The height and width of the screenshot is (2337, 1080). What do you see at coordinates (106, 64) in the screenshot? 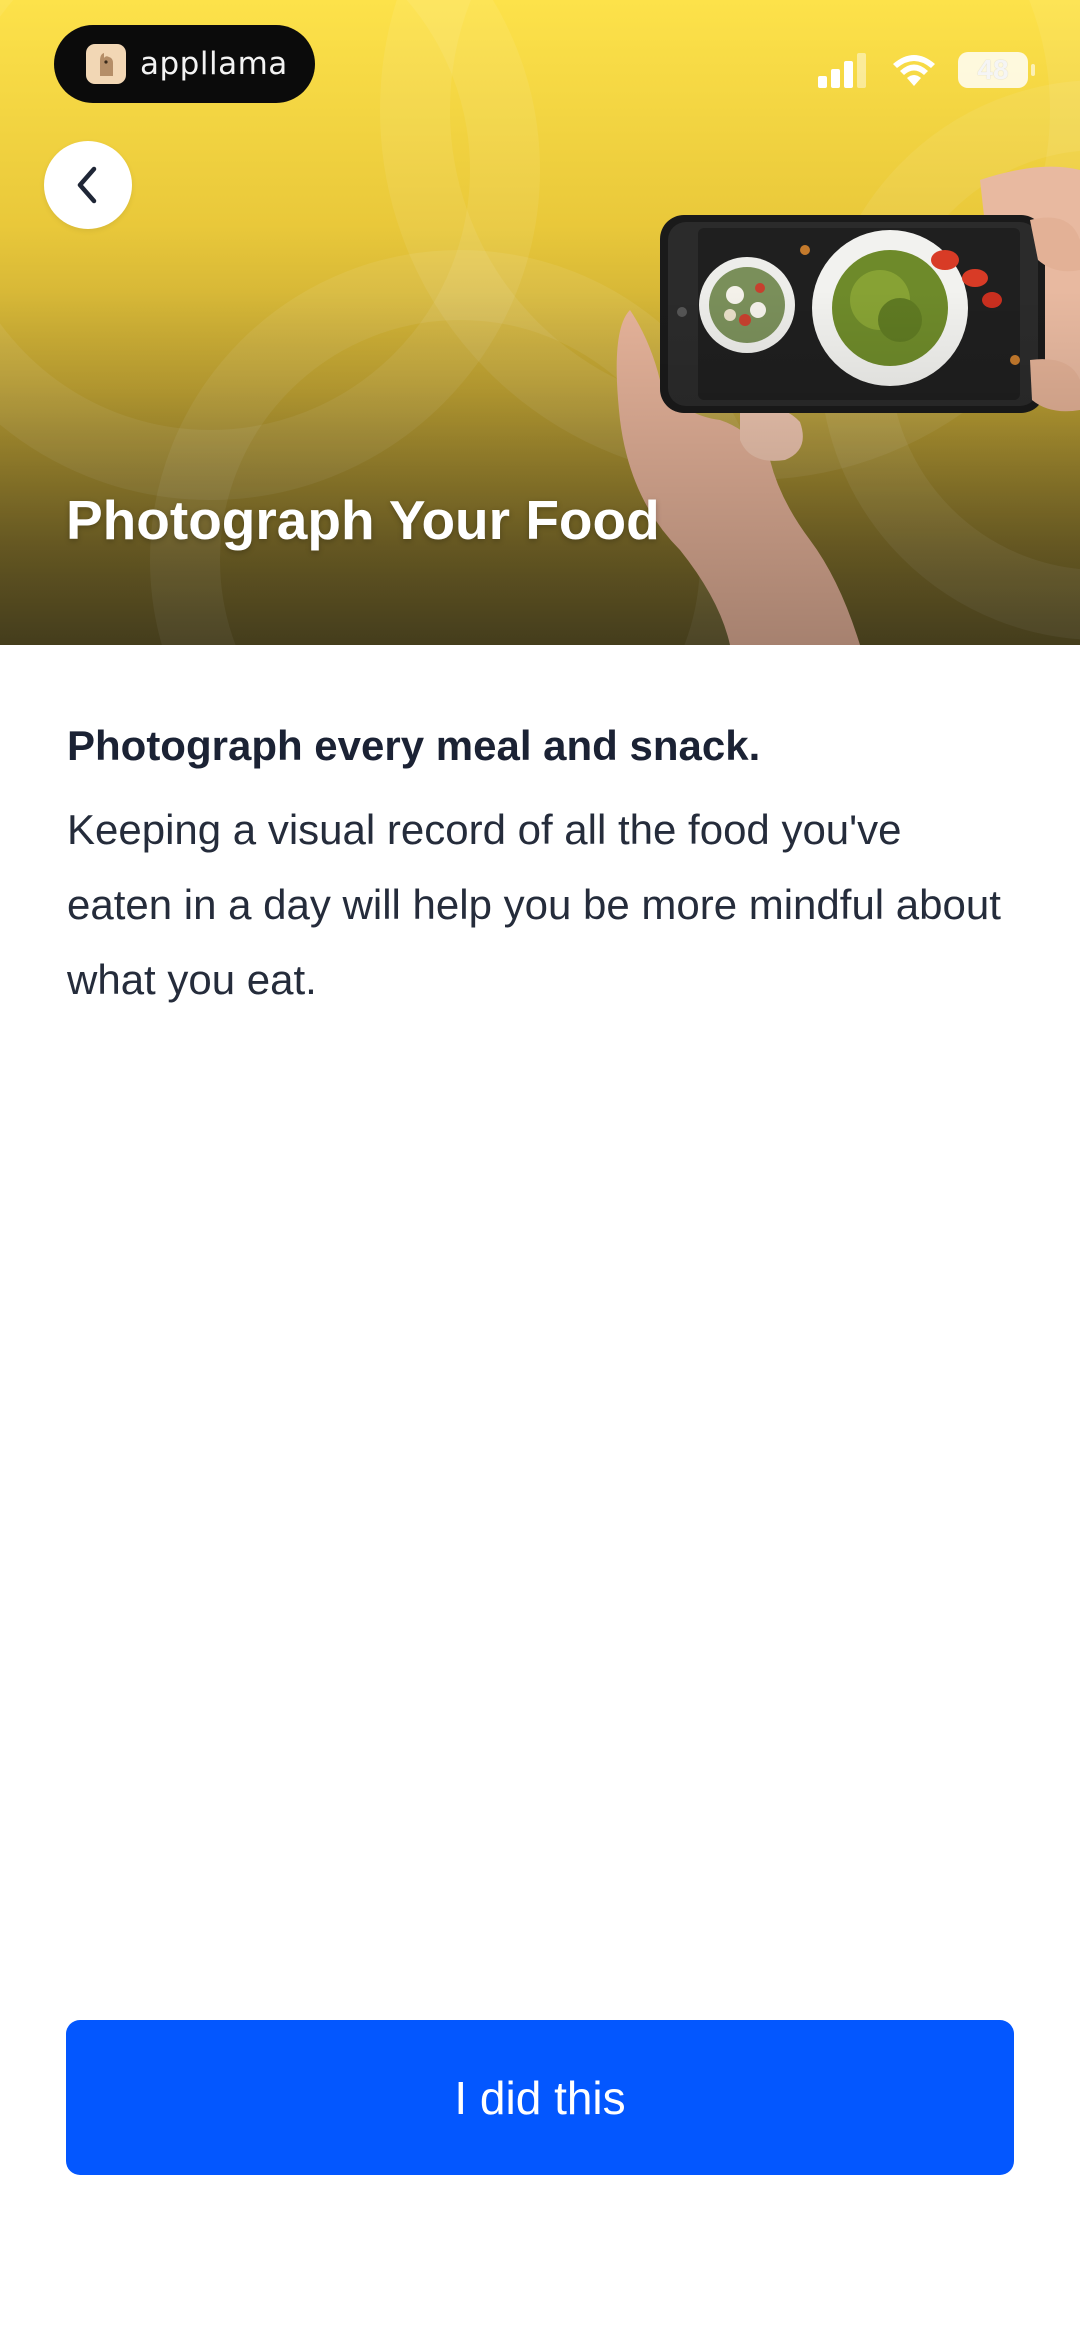
I see `llama-logo-icon` at bounding box center [106, 64].